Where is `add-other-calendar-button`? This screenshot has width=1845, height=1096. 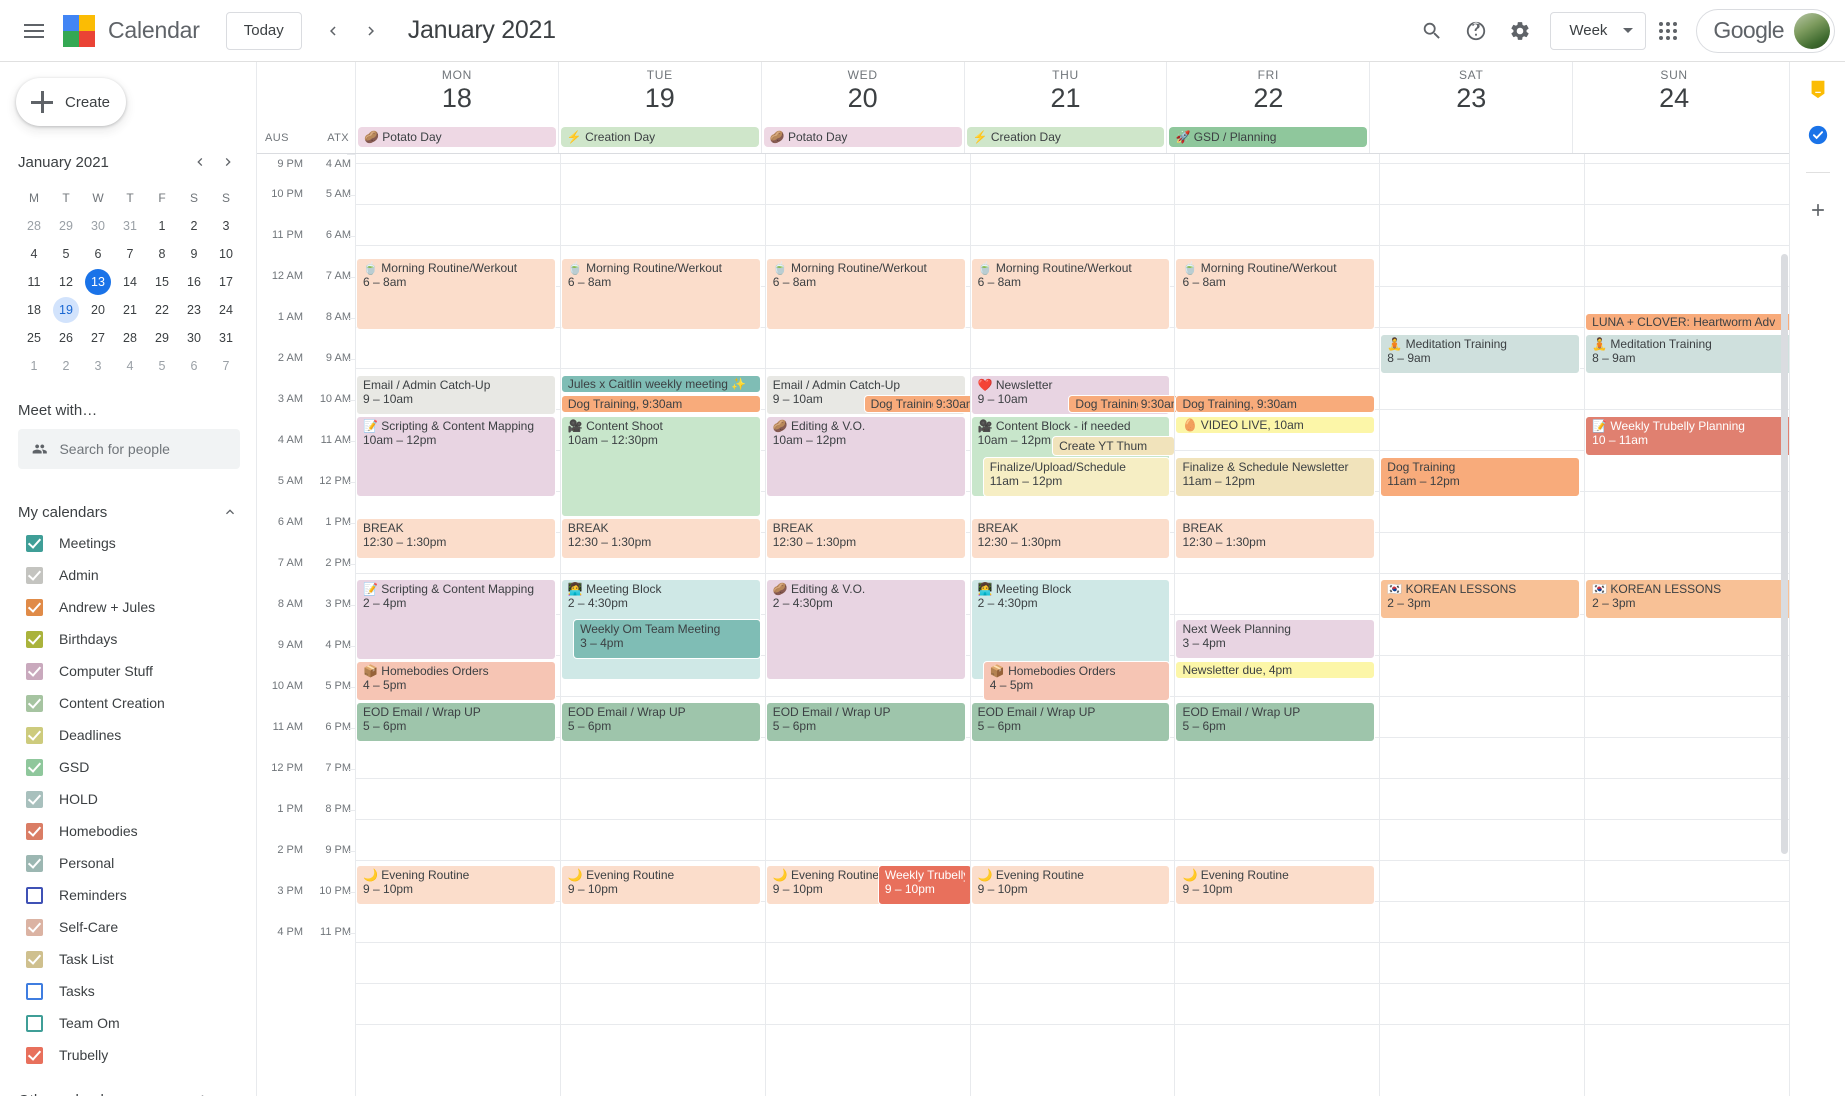
add-other-calendar-button is located at coordinates (202, 1091).